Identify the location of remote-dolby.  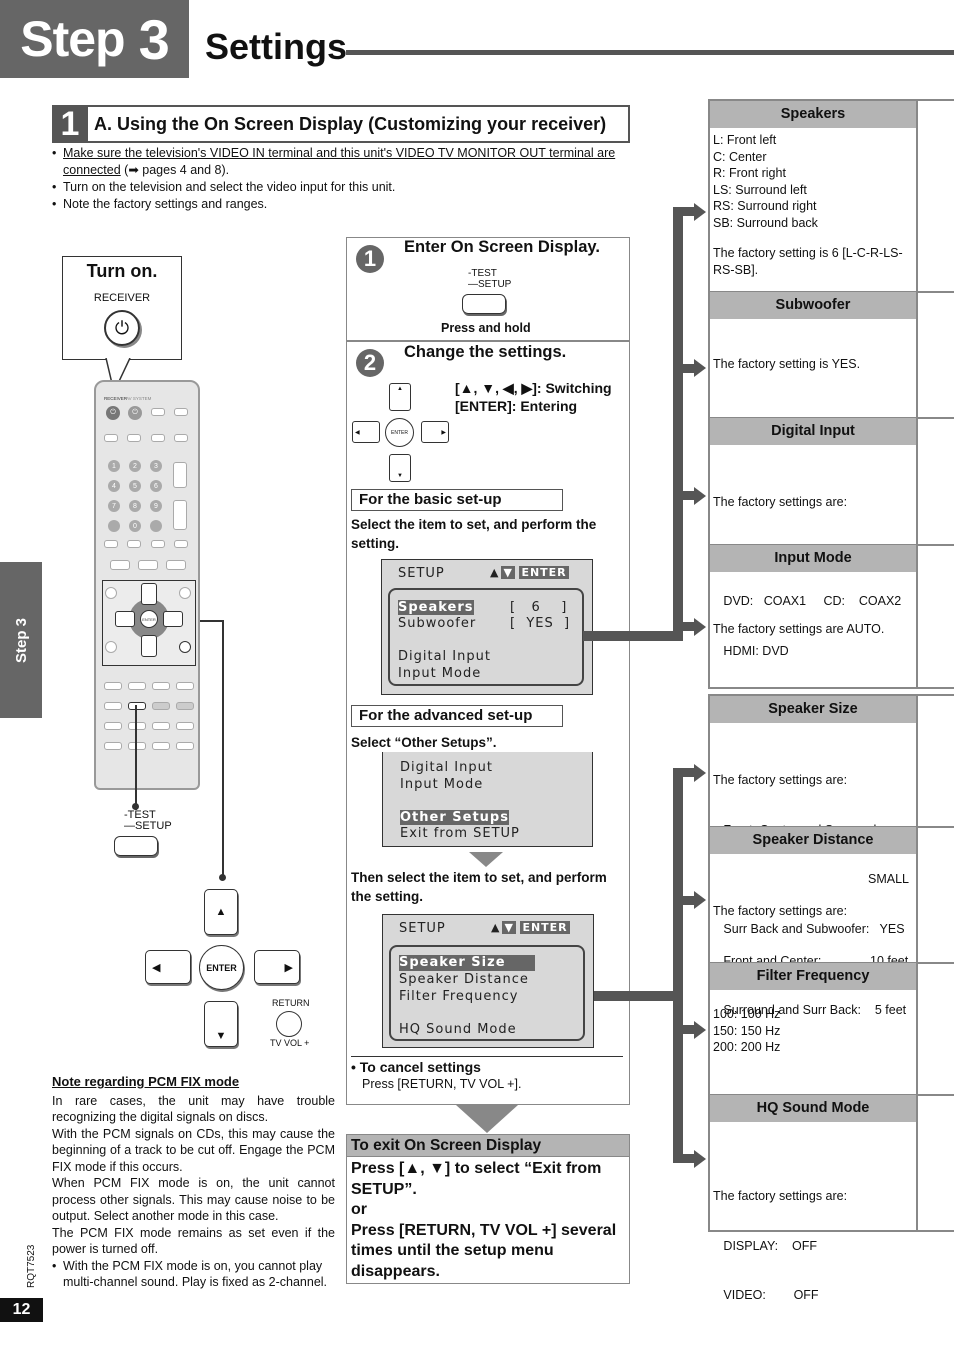
(137, 746).